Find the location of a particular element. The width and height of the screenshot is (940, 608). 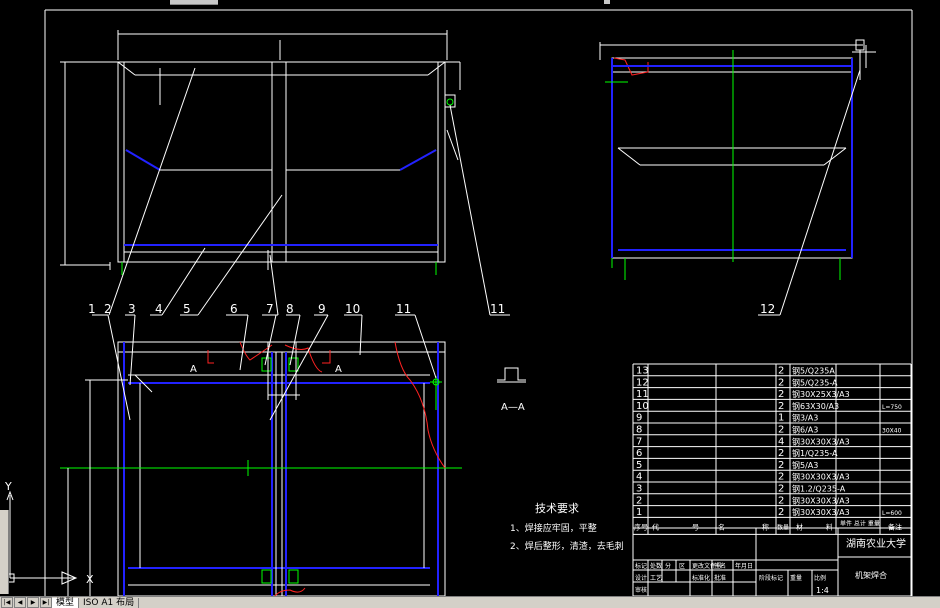

bom-header-name-b: 称 is located at coordinates (765, 526).